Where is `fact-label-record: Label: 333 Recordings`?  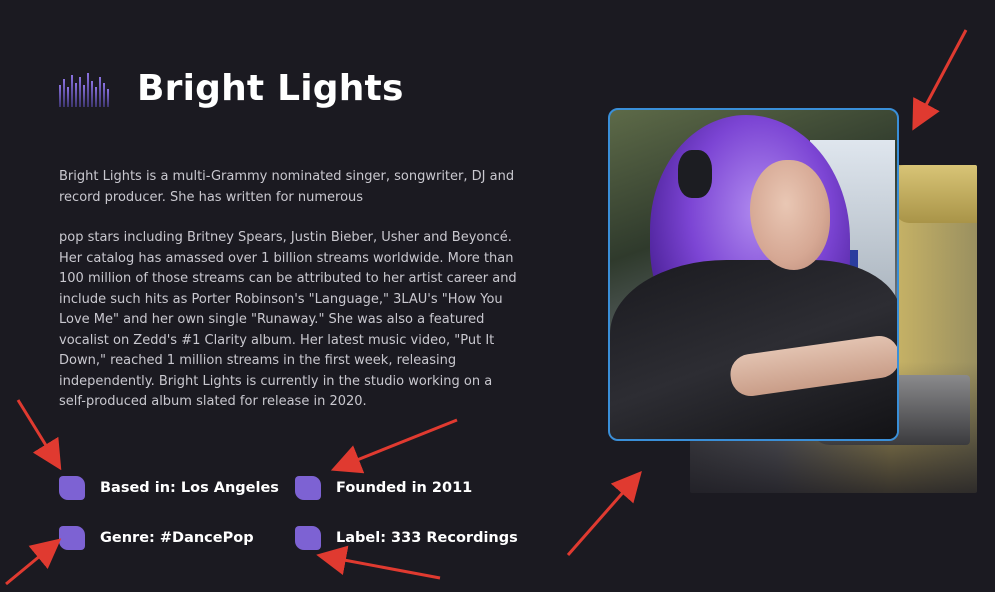 fact-label-record: Label: 333 Recordings is located at coordinates (406, 538).